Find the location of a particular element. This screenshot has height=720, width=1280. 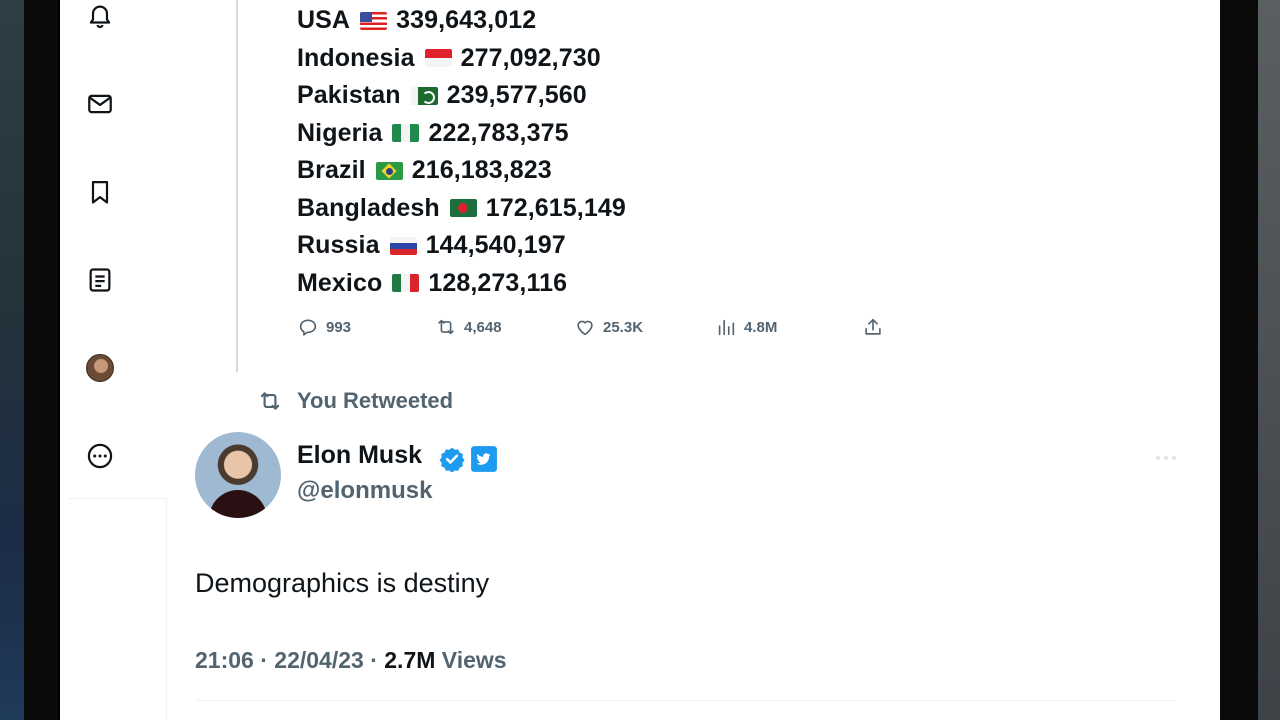

russia-flag-icon is located at coordinates (403, 245).